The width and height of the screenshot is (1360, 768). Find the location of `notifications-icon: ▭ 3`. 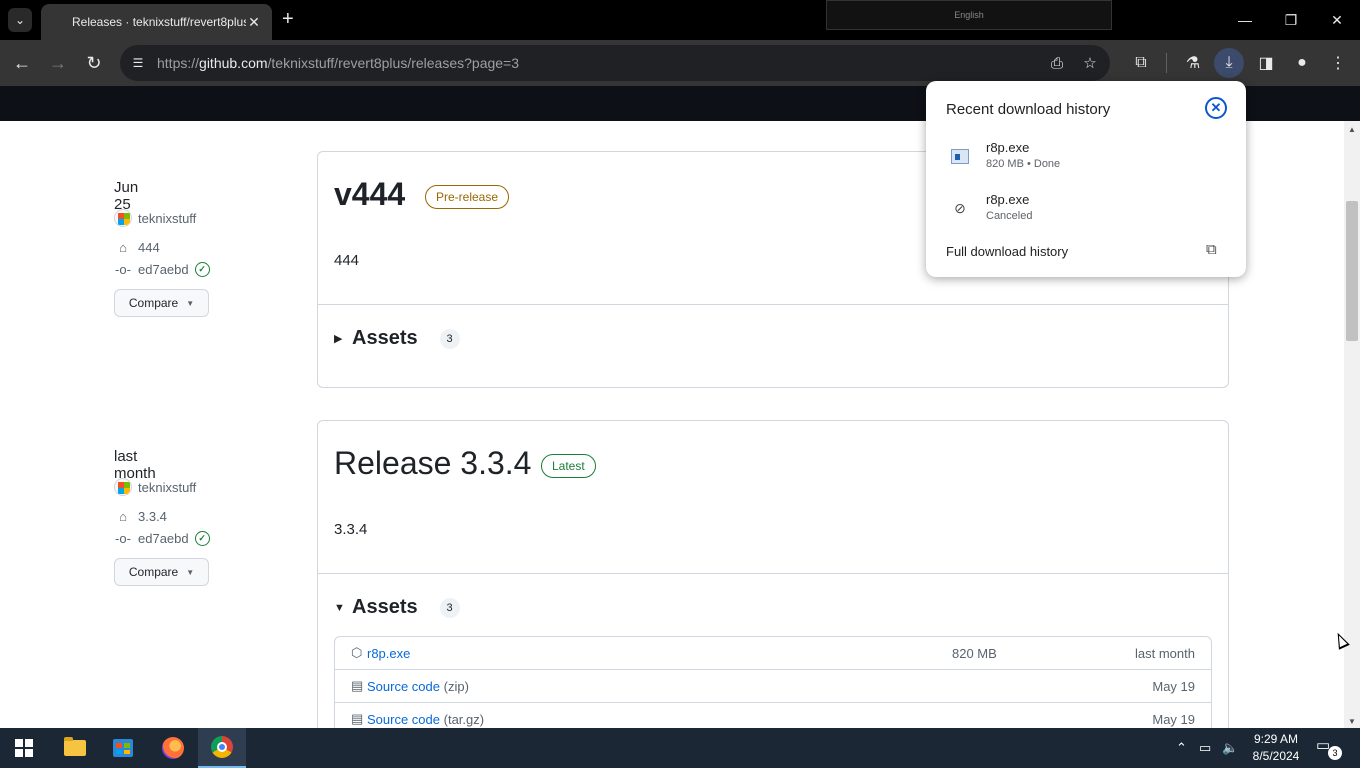

notifications-icon: ▭ 3 is located at coordinates (1329, 748).